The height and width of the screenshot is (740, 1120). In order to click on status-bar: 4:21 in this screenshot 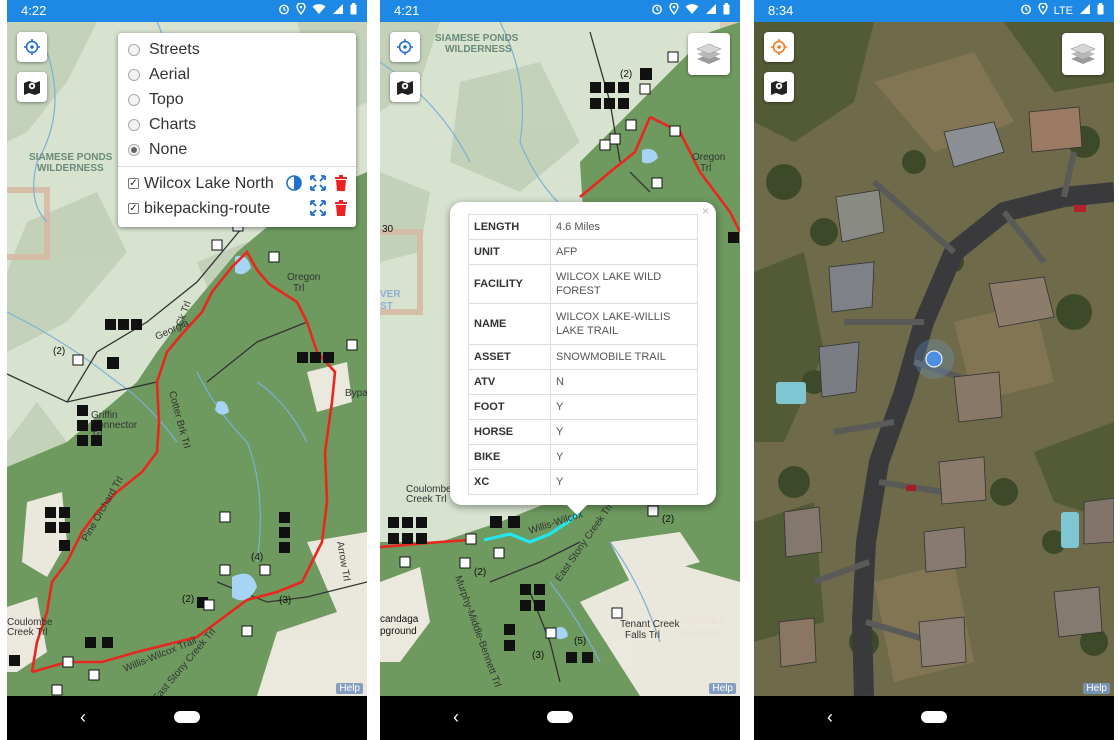, I will do `click(560, 11)`.